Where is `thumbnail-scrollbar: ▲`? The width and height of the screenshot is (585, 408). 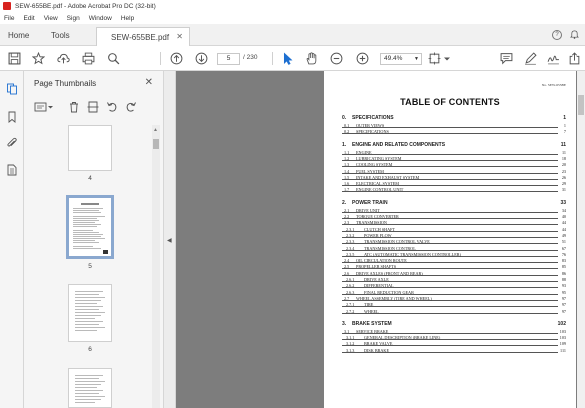
thumbnail-scrollbar: ▲ is located at coordinates (156, 266).